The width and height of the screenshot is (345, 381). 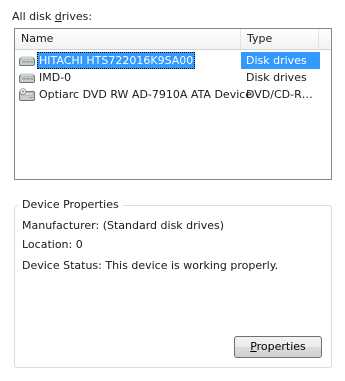 I want to click on properties-button: Properties, so click(x=278, y=347).